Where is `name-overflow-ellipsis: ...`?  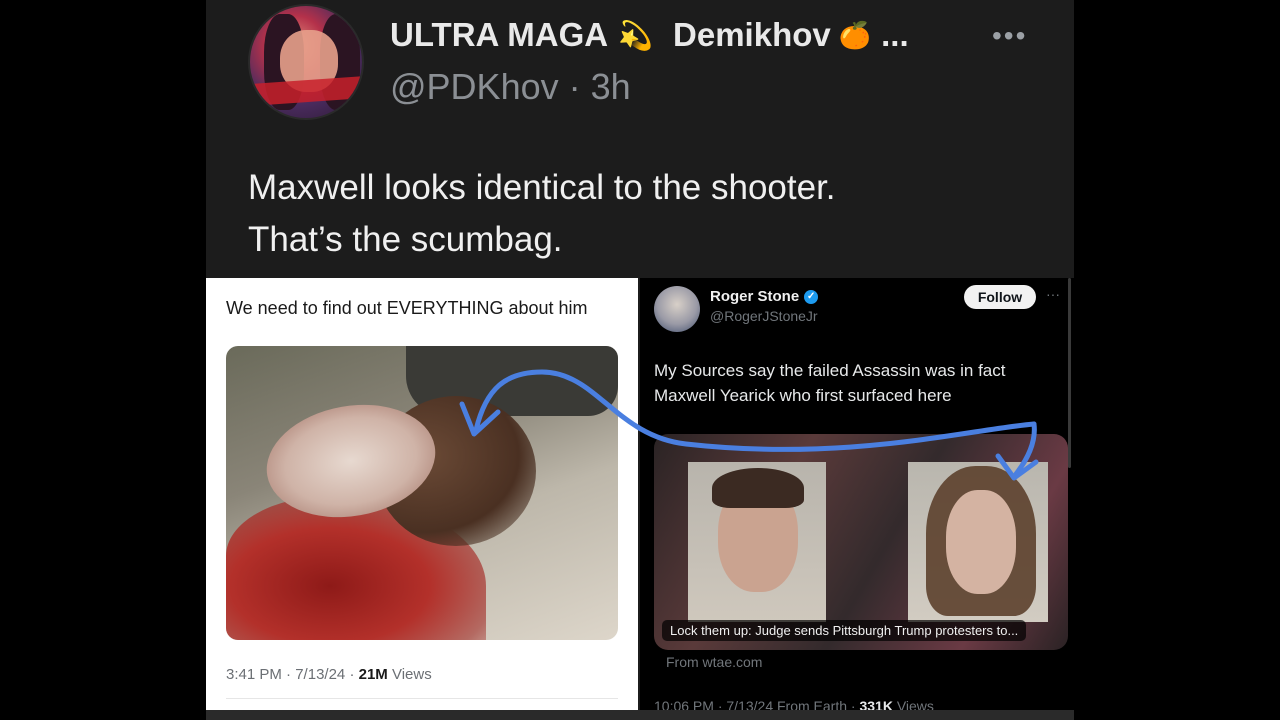 name-overflow-ellipsis: ... is located at coordinates (895, 34).